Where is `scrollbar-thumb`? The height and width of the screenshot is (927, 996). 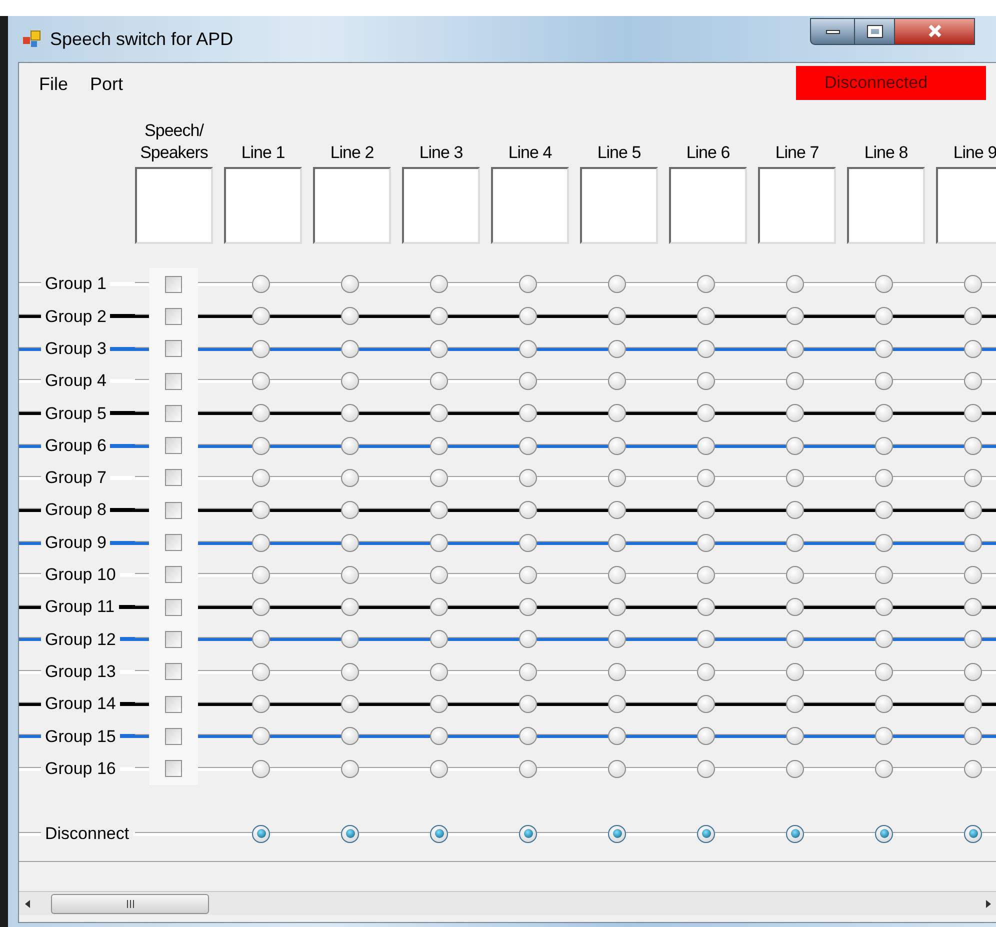 scrollbar-thumb is located at coordinates (130, 904).